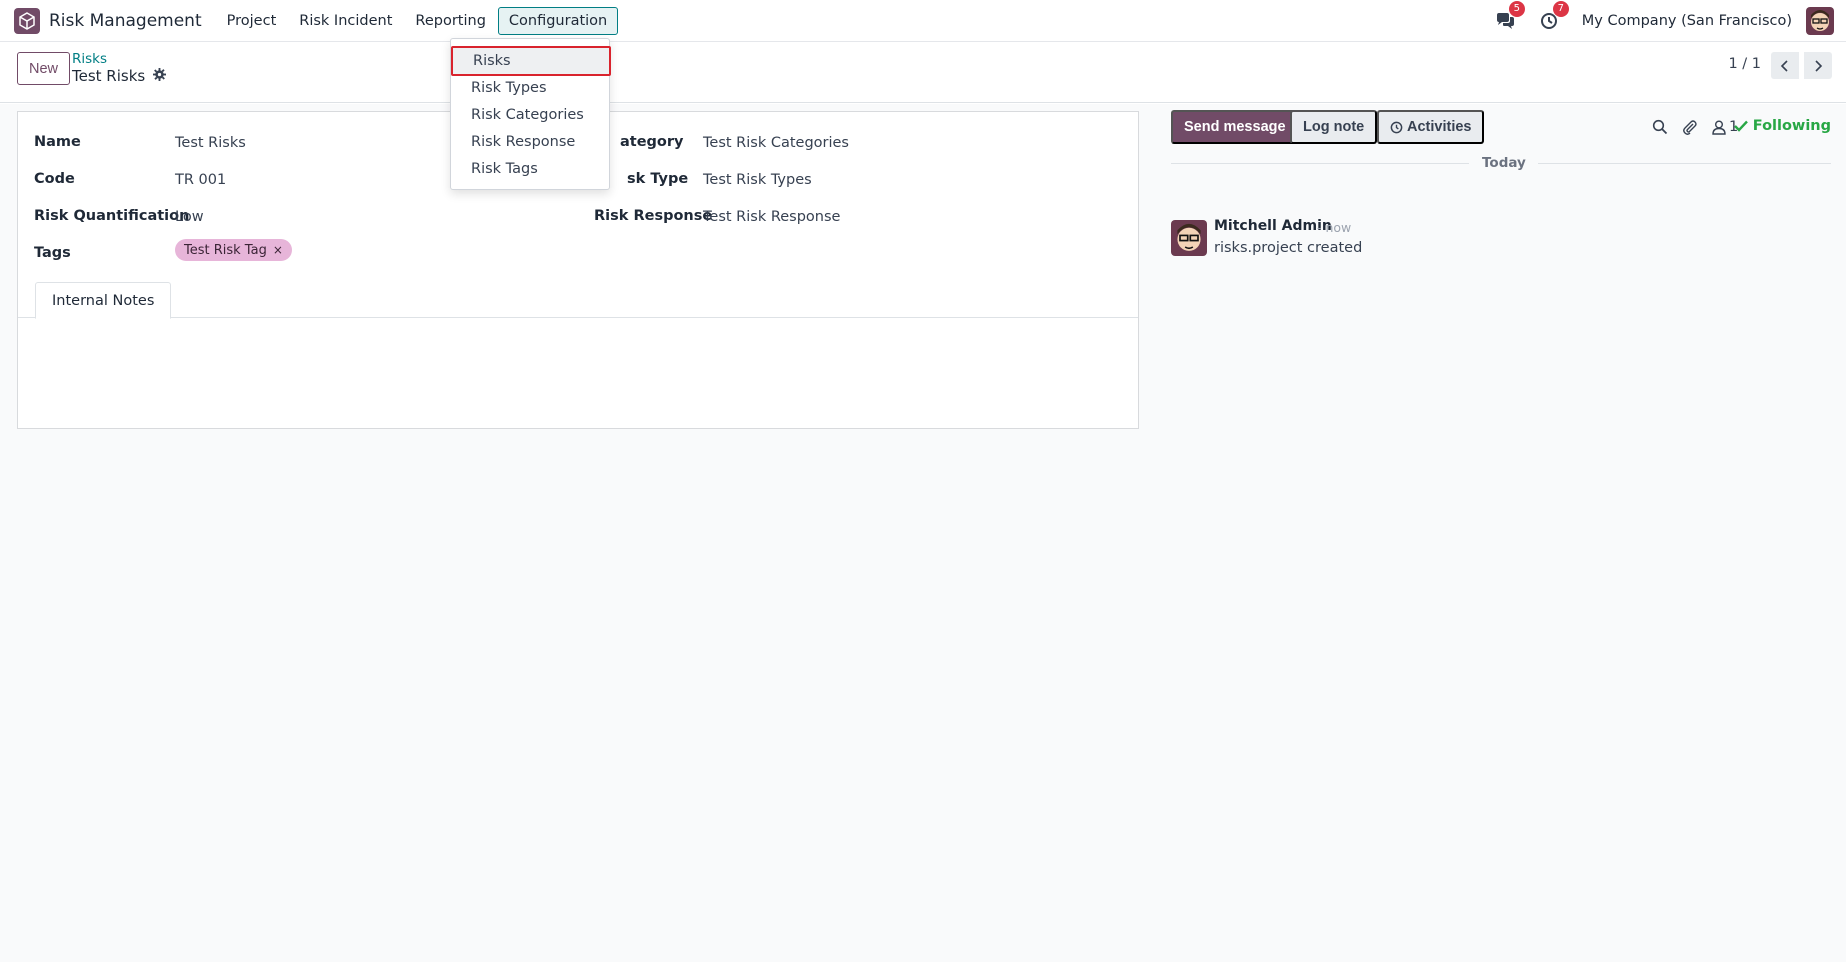  Describe the element at coordinates (345, 21) in the screenshot. I see `menu-risk-incident: Risk Incident` at that location.